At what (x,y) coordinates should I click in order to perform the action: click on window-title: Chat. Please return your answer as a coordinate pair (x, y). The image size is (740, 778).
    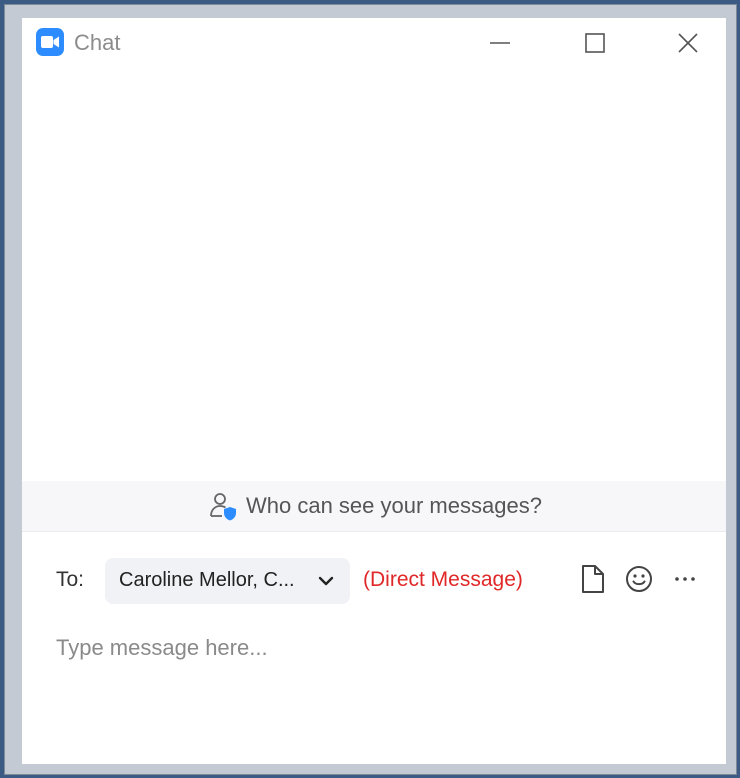
    Looking at the image, I should click on (97, 42).